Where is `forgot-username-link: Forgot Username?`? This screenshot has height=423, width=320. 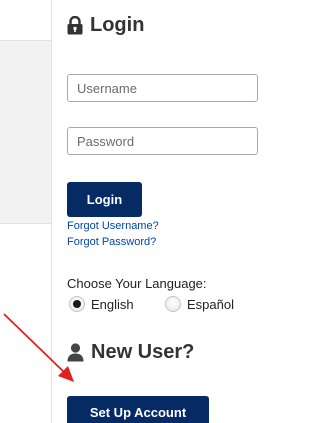
forgot-username-link: Forgot Username? is located at coordinates (113, 226).